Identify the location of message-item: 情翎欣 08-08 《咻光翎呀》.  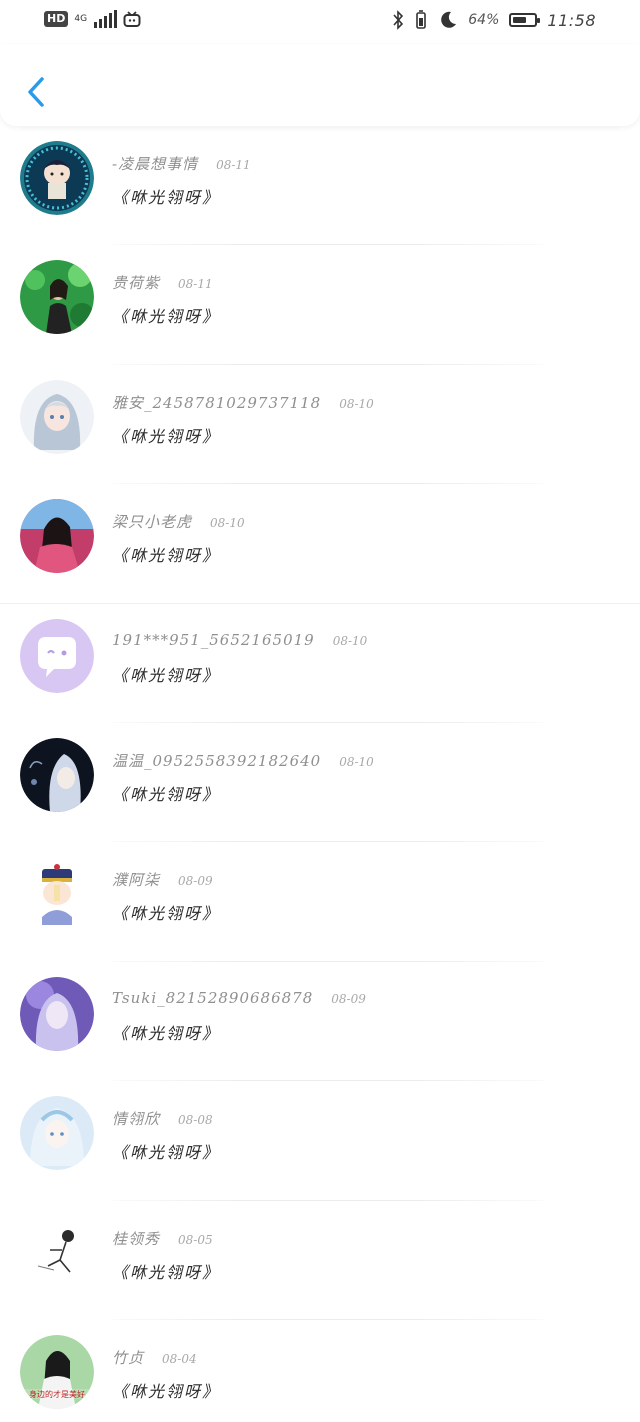
(320, 1141).